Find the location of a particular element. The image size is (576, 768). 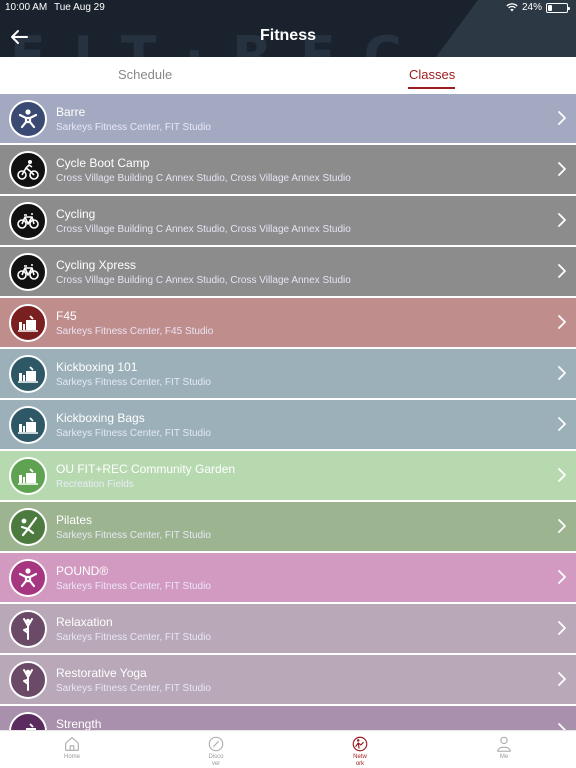

class-name: OU FIT+REC Community Garden is located at coordinates (146, 469).